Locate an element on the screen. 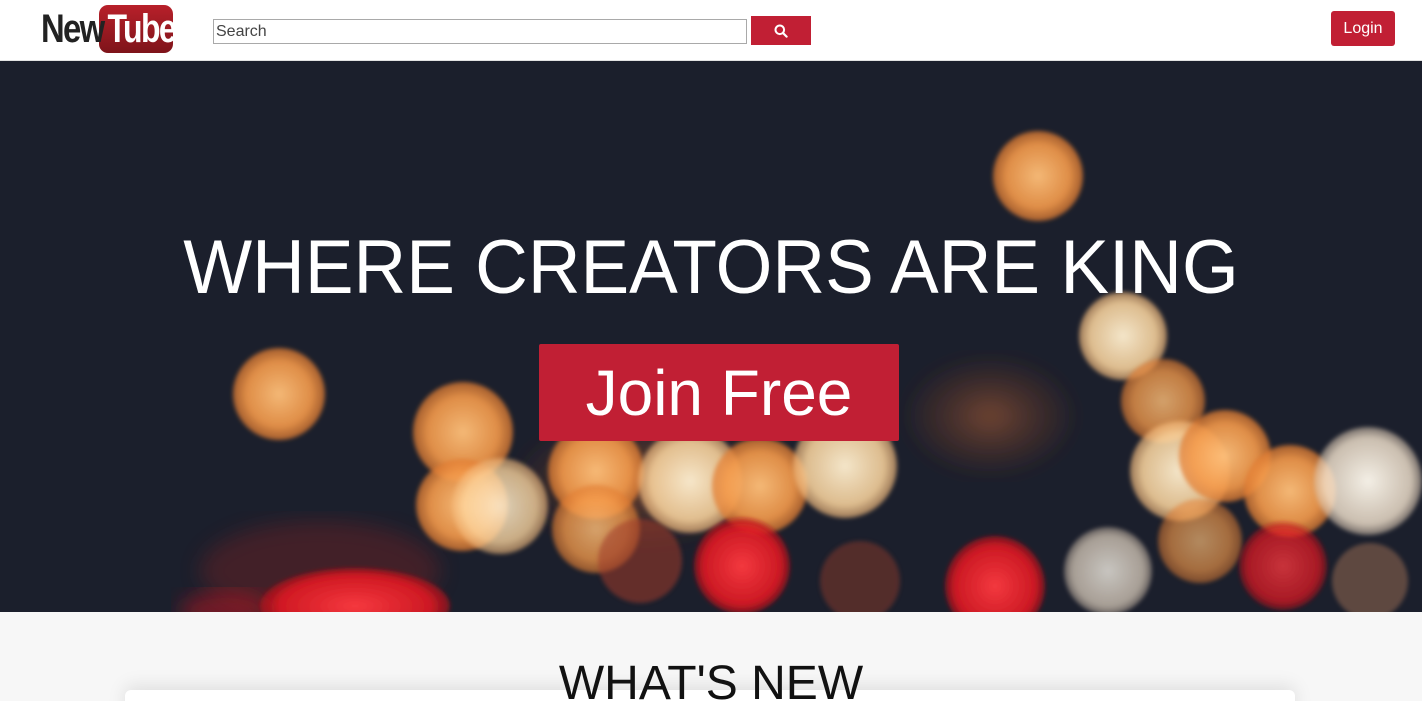 The width and height of the screenshot is (1422, 701). search-input is located at coordinates (480, 31).